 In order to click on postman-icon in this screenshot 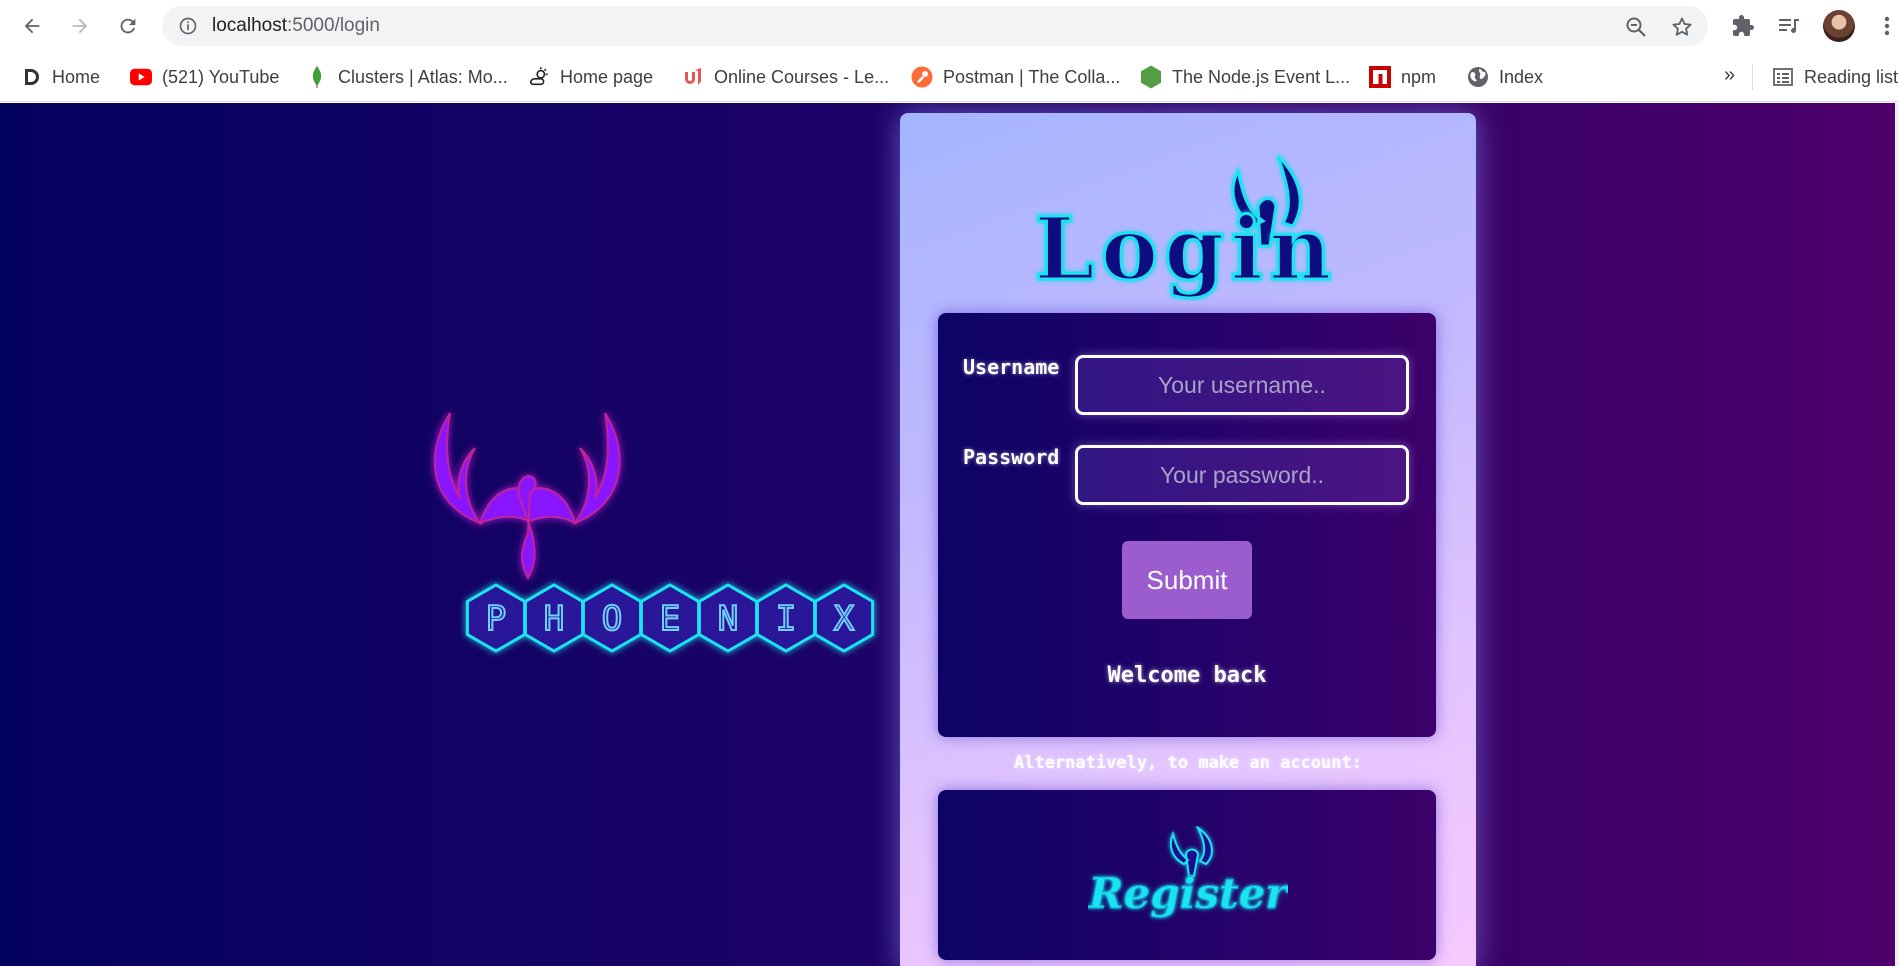, I will do `click(922, 77)`.